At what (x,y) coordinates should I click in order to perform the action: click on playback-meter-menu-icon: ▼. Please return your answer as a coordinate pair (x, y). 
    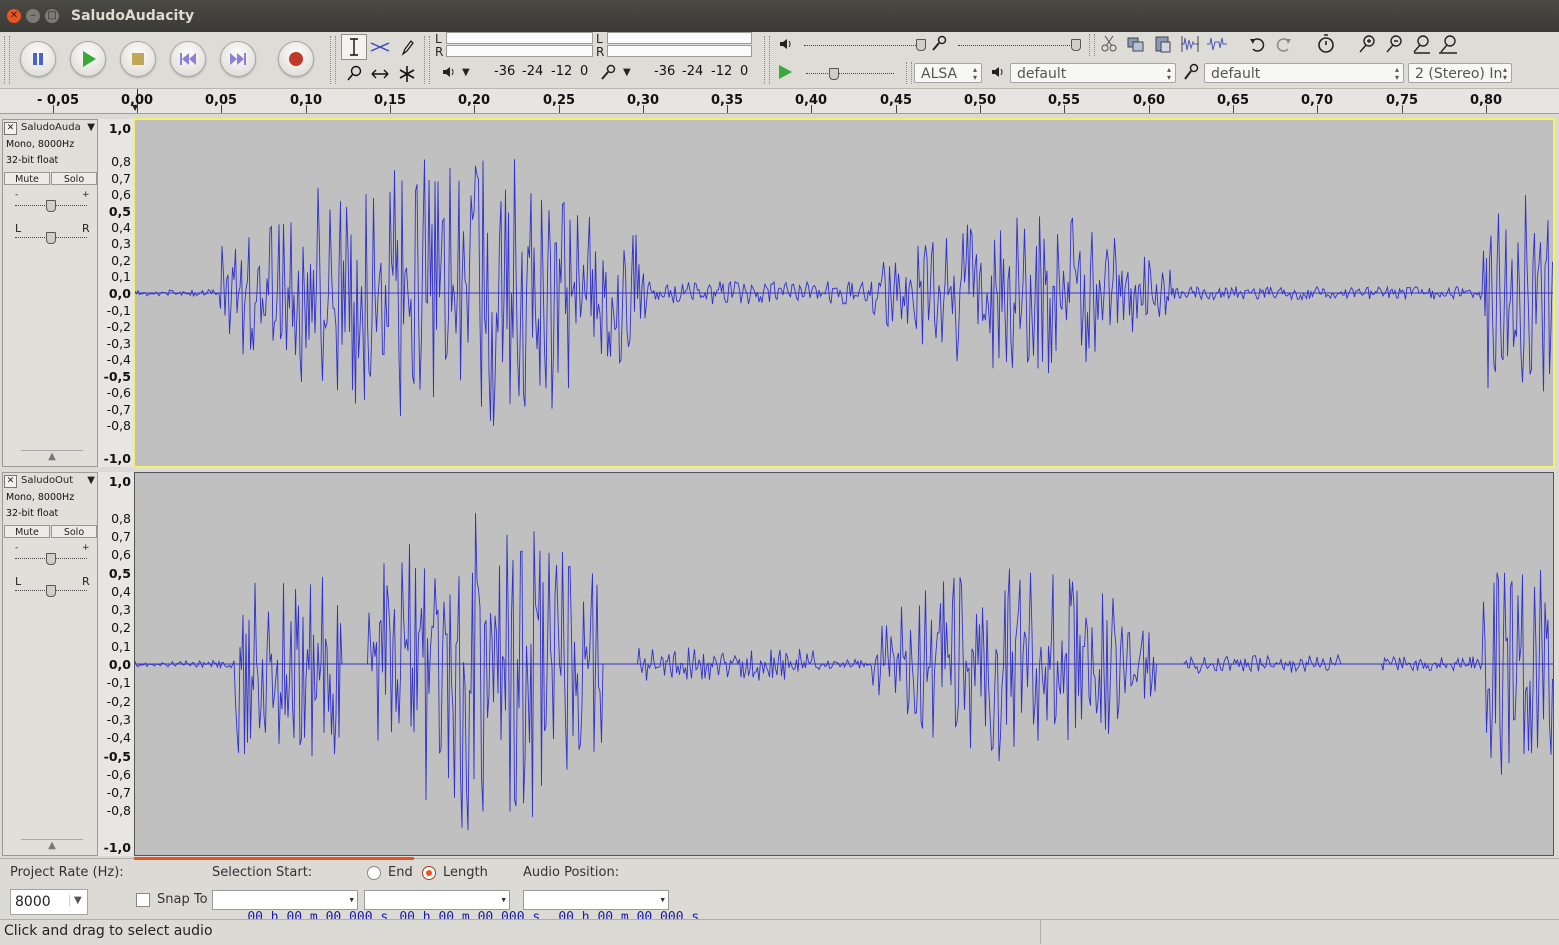
    Looking at the image, I should click on (466, 72).